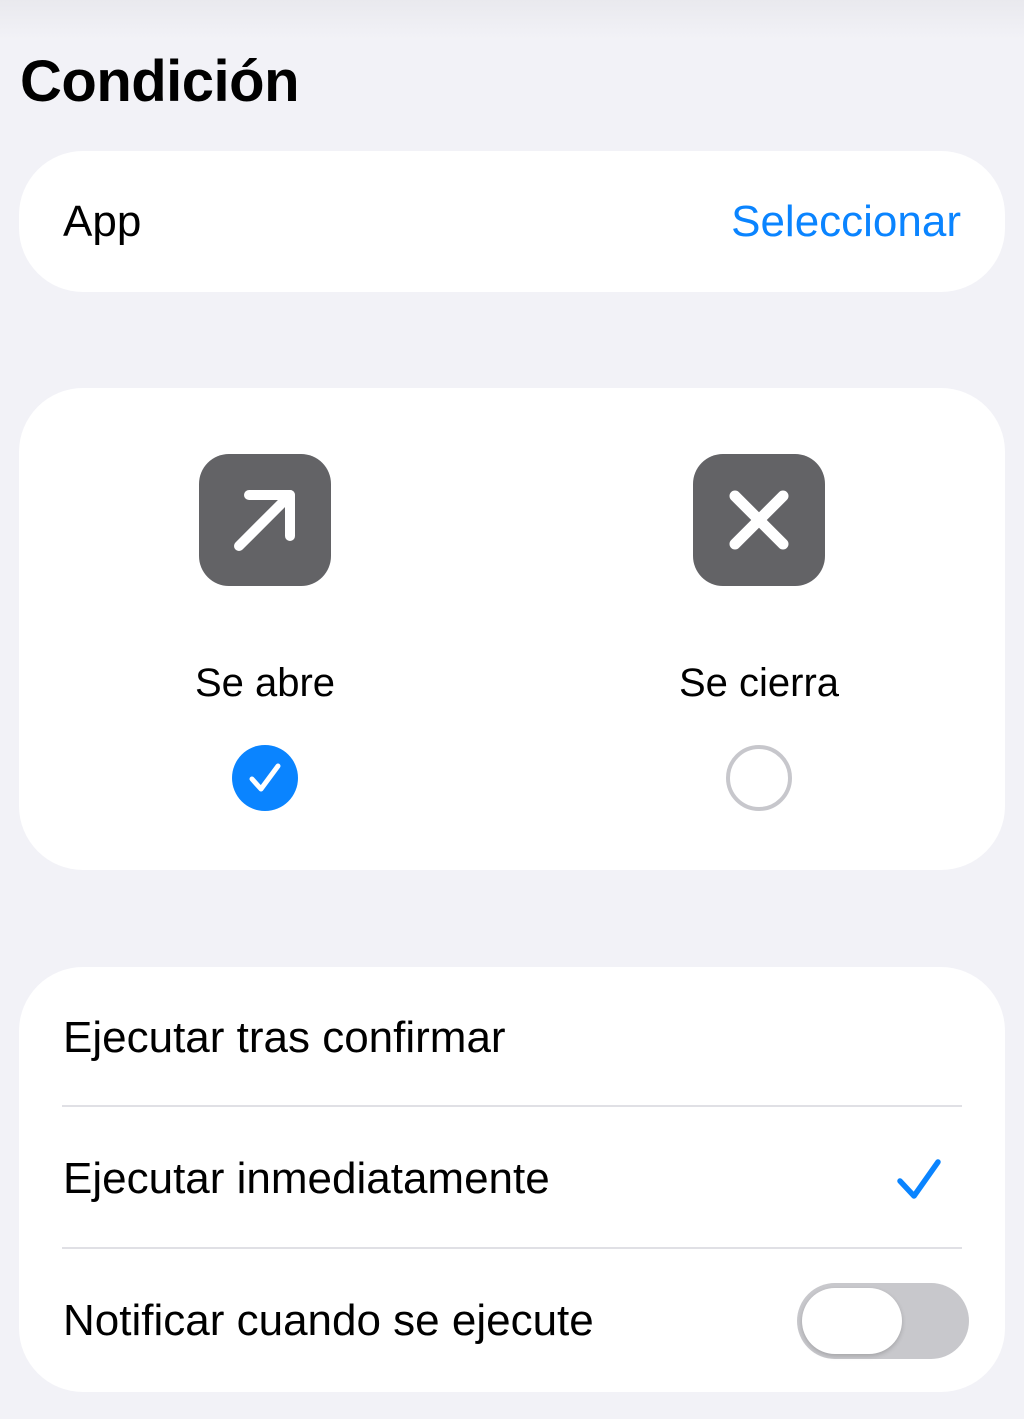  I want to click on option-closes: Se cierra, so click(759, 629).